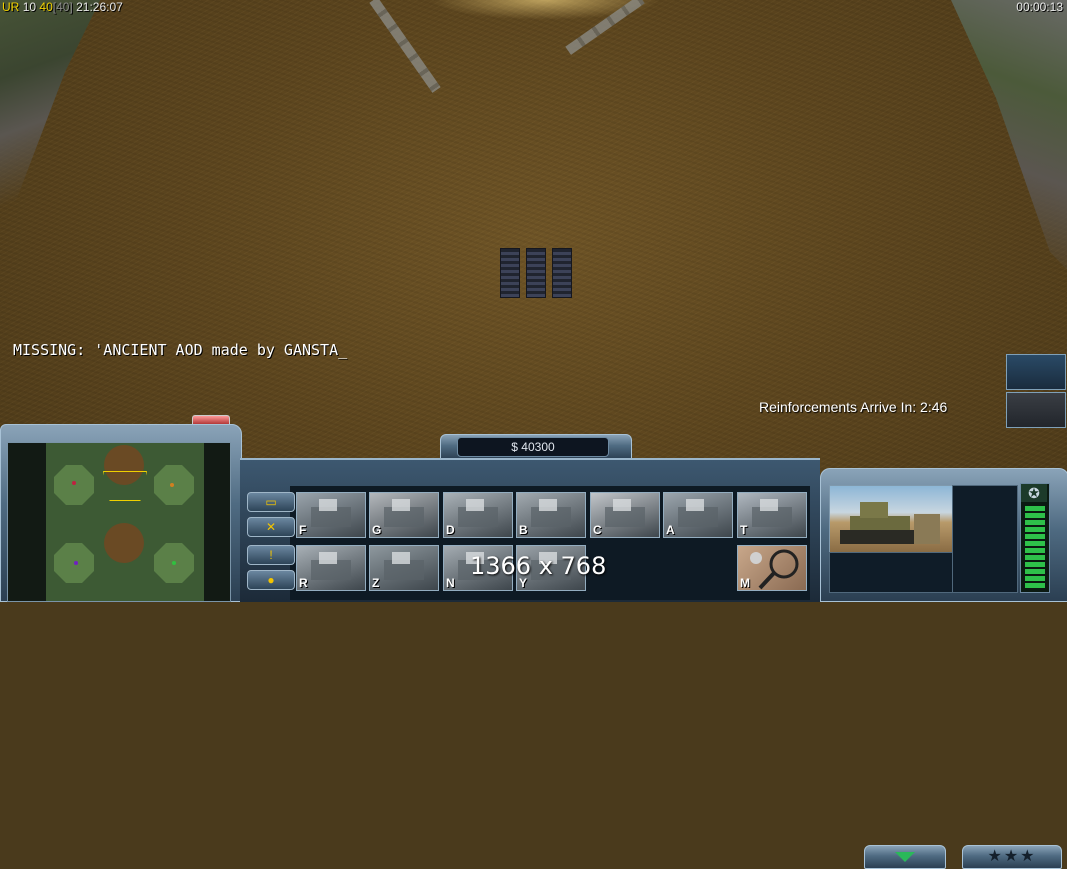  I want to click on vehicle-unit, so click(538, 273).